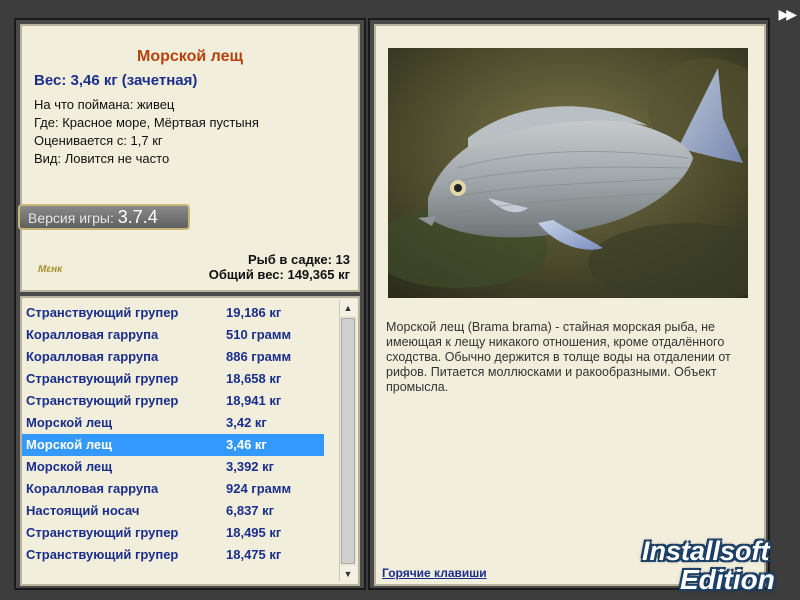  I want to click on catch-fish-name: Настоящий носач, so click(83, 510).